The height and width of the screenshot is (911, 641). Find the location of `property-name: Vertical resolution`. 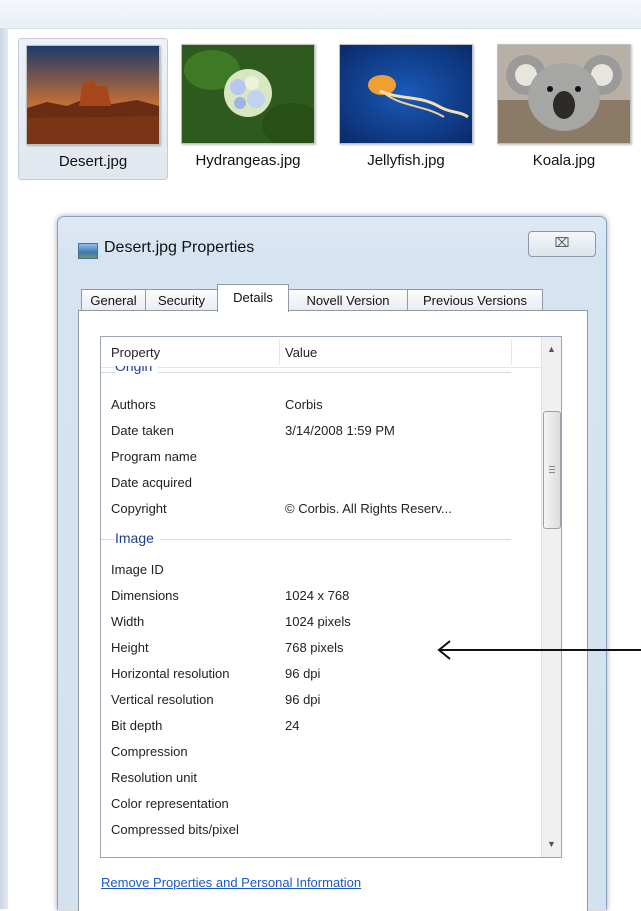

property-name: Vertical resolution is located at coordinates (162, 699).